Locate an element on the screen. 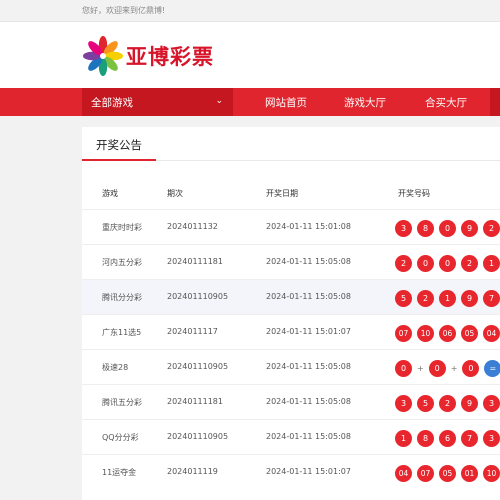  game-name: 腾讯分分彩 is located at coordinates (122, 297).